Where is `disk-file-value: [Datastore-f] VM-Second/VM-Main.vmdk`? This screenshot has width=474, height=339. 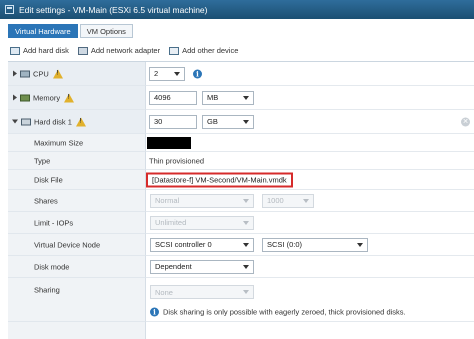 disk-file-value: [Datastore-f] VM-Second/VM-Main.vmdk is located at coordinates (219, 179).